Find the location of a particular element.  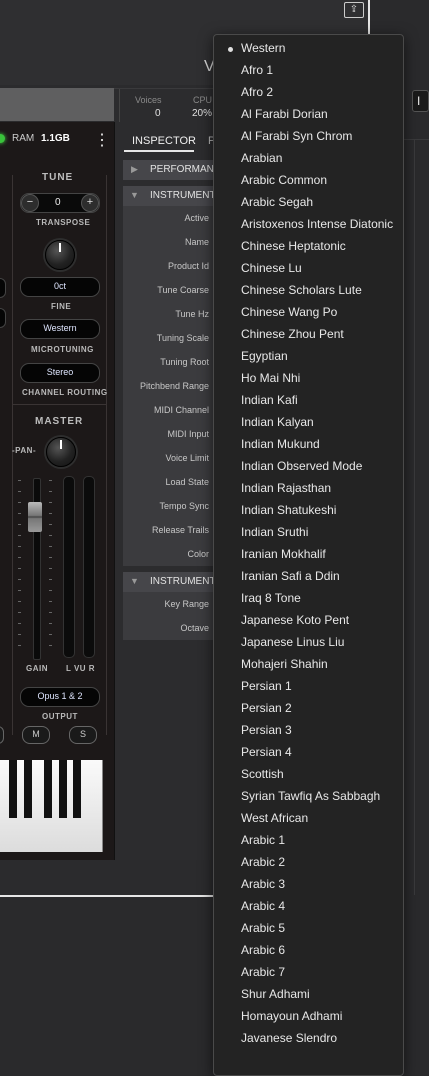

menu-item-label: Afro 1 is located at coordinates (257, 70).